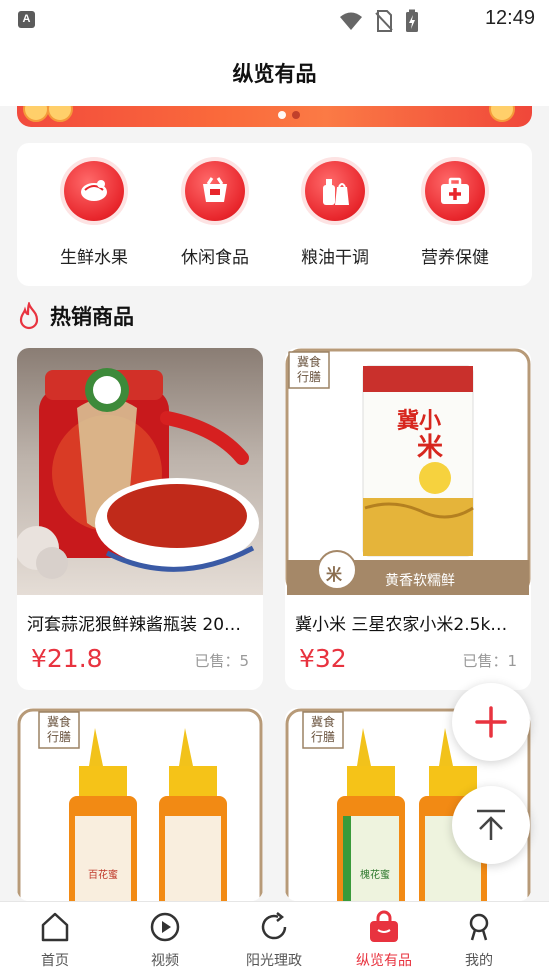 This screenshot has width=549, height=976. I want to click on svg-text: 百花蜜, so click(103, 874).